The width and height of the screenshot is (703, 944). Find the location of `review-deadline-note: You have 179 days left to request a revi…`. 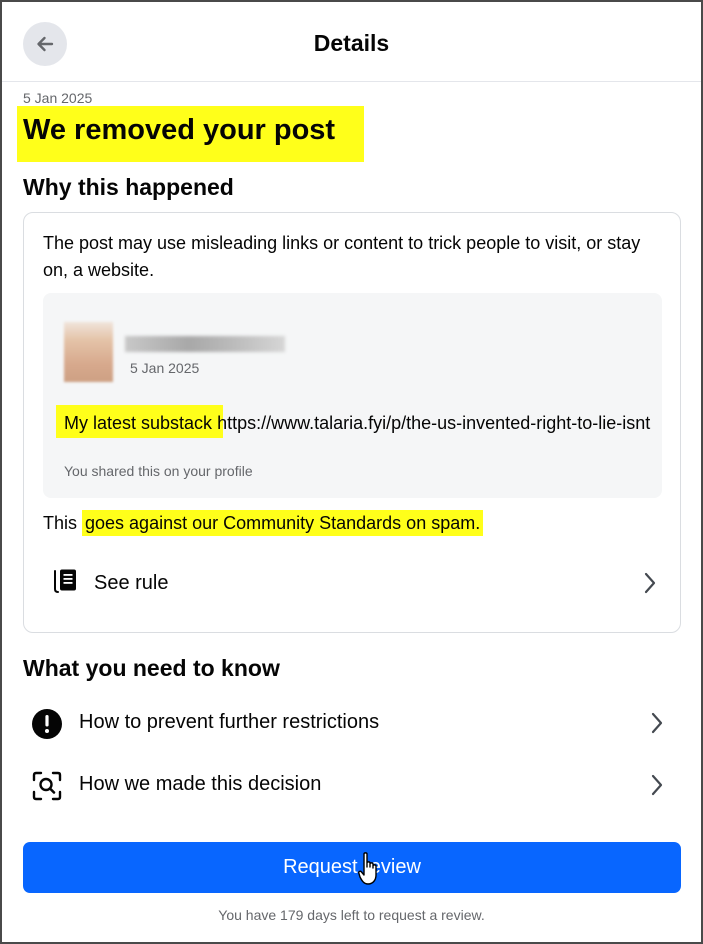

review-deadline-note: You have 179 days left to request a revi… is located at coordinates (351, 915).